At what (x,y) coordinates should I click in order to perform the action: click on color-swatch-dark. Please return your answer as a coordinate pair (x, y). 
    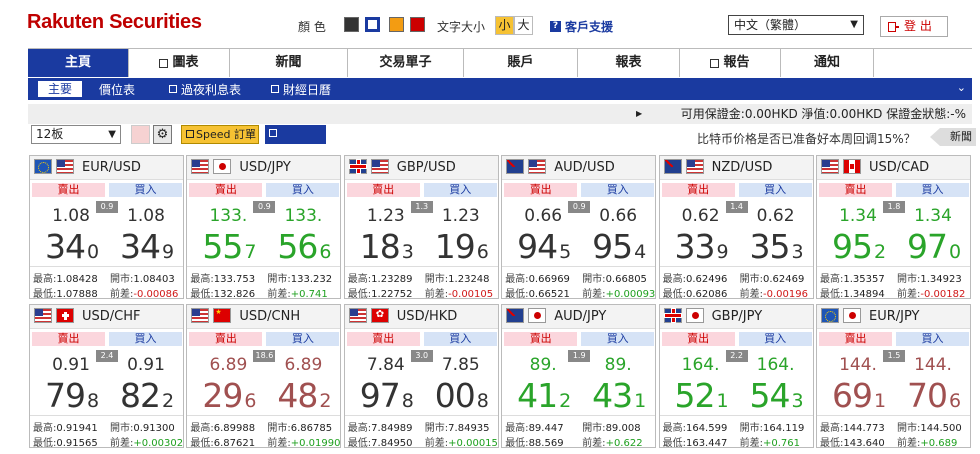
    Looking at the image, I should click on (351, 24).